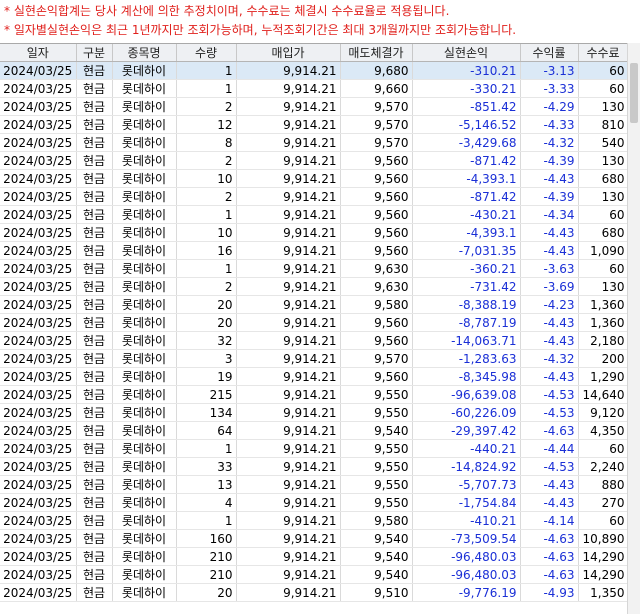  I want to click on column-header: 수익률, so click(549, 53).